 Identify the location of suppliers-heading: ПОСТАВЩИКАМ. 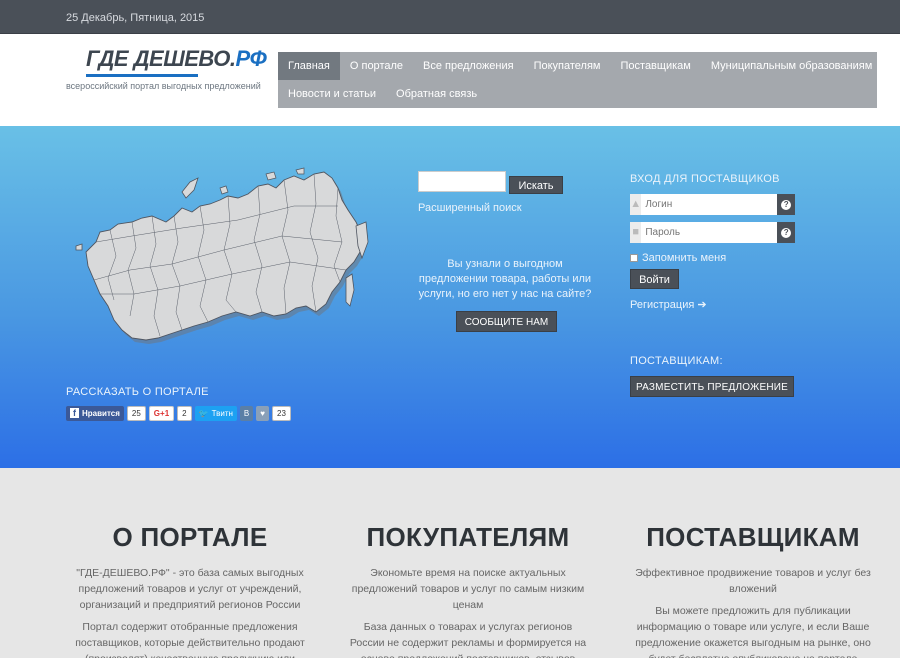
(753, 537).